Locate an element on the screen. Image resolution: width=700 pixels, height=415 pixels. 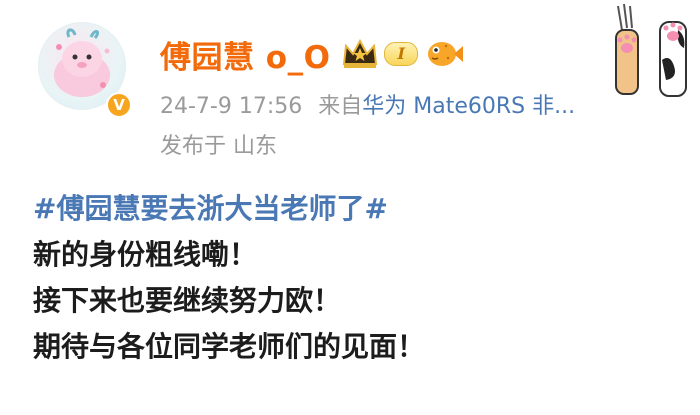
verified-badge-icon: V is located at coordinates (119, 105).